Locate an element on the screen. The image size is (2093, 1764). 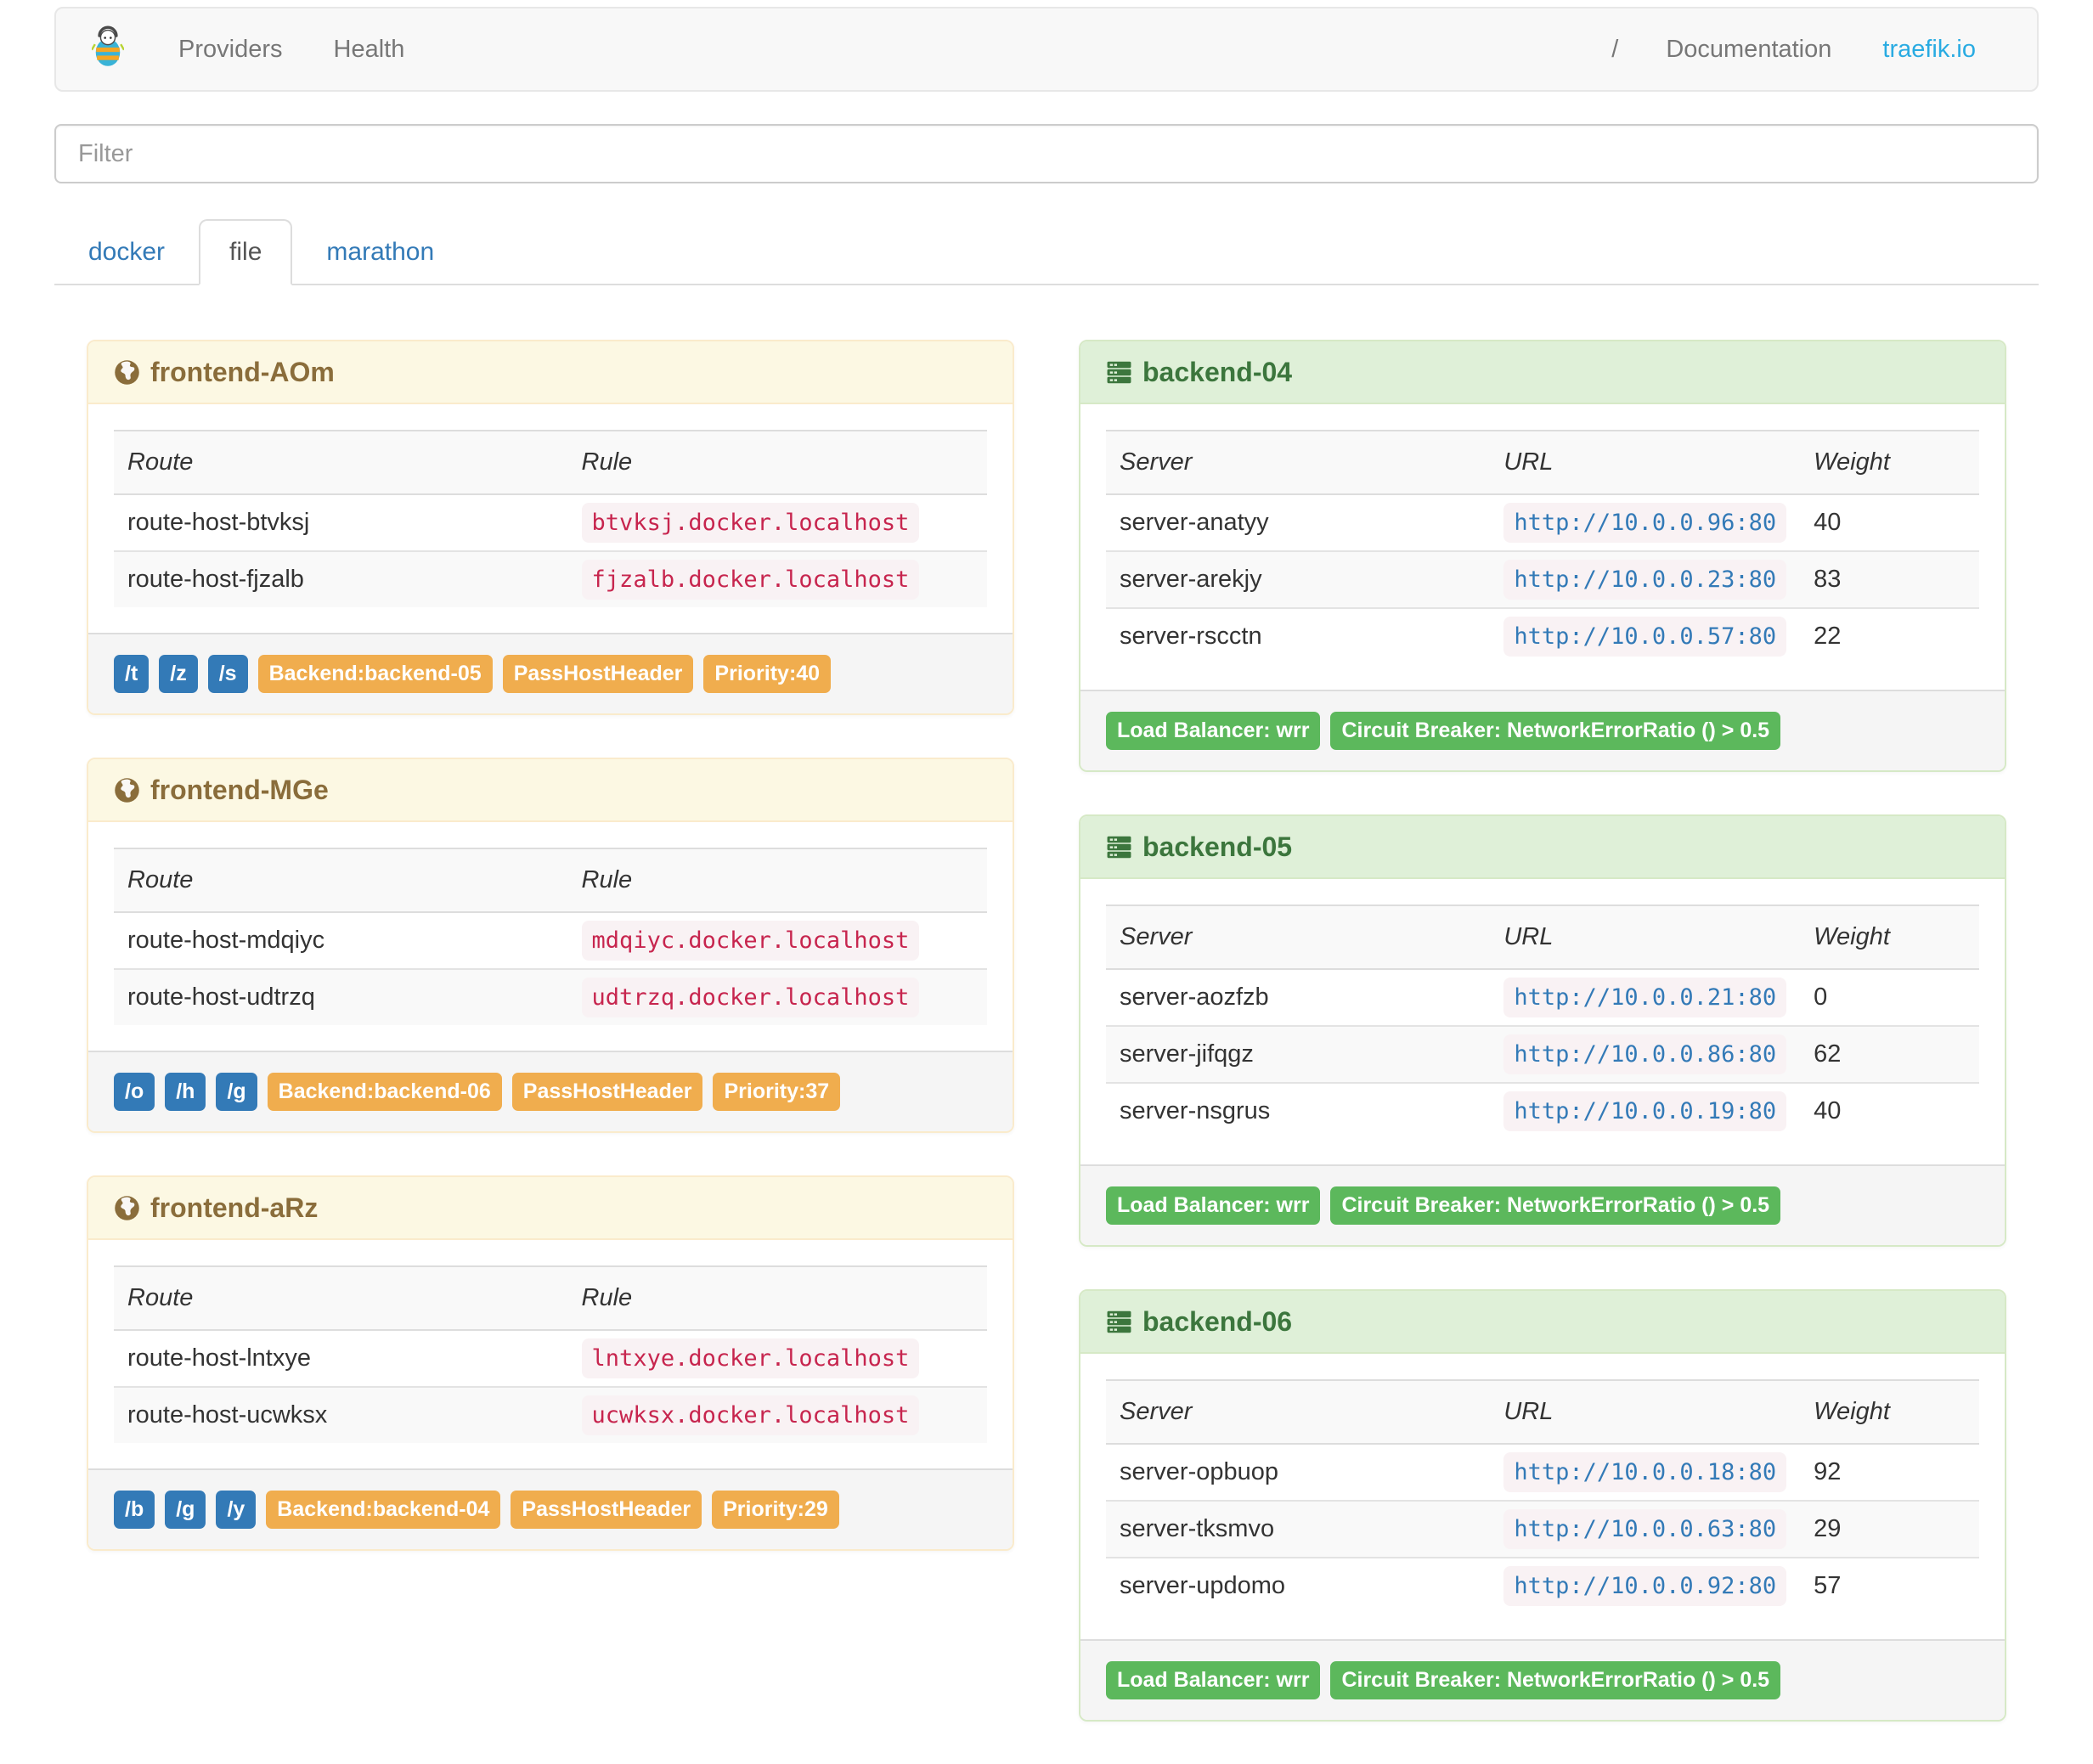
server-url: http://10.0.0.23:80 is located at coordinates (1645, 580).